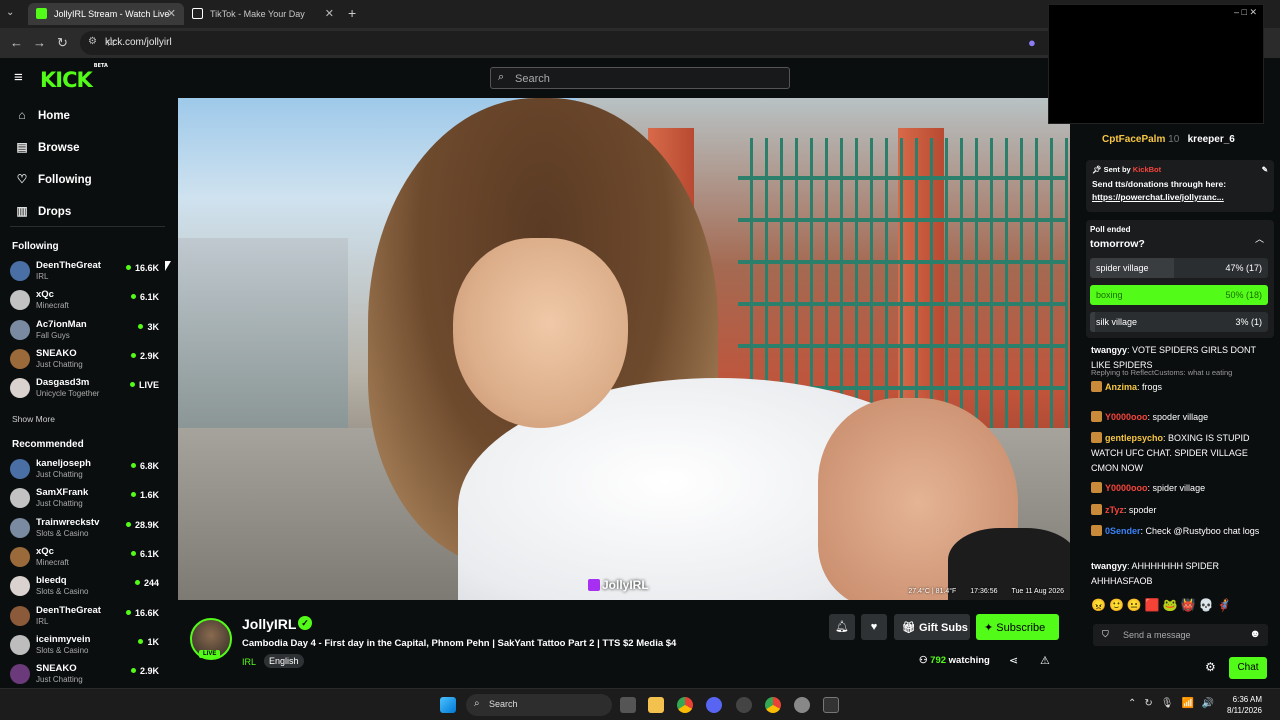 The height and width of the screenshot is (720, 1280). I want to click on sidebar-nav-following: ♡ Following, so click(53, 179).